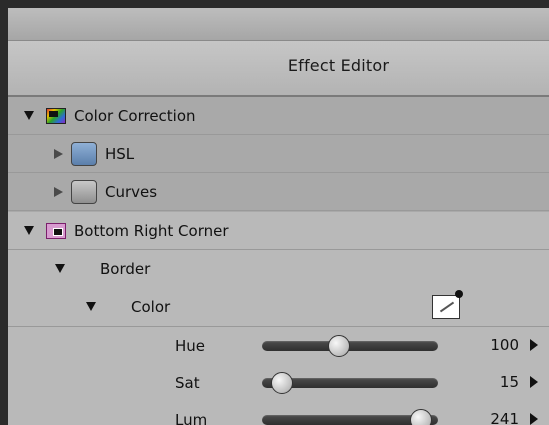 This screenshot has width=549, height=425. I want to click on tree-row-color-correction: Color Correction, so click(278, 116).